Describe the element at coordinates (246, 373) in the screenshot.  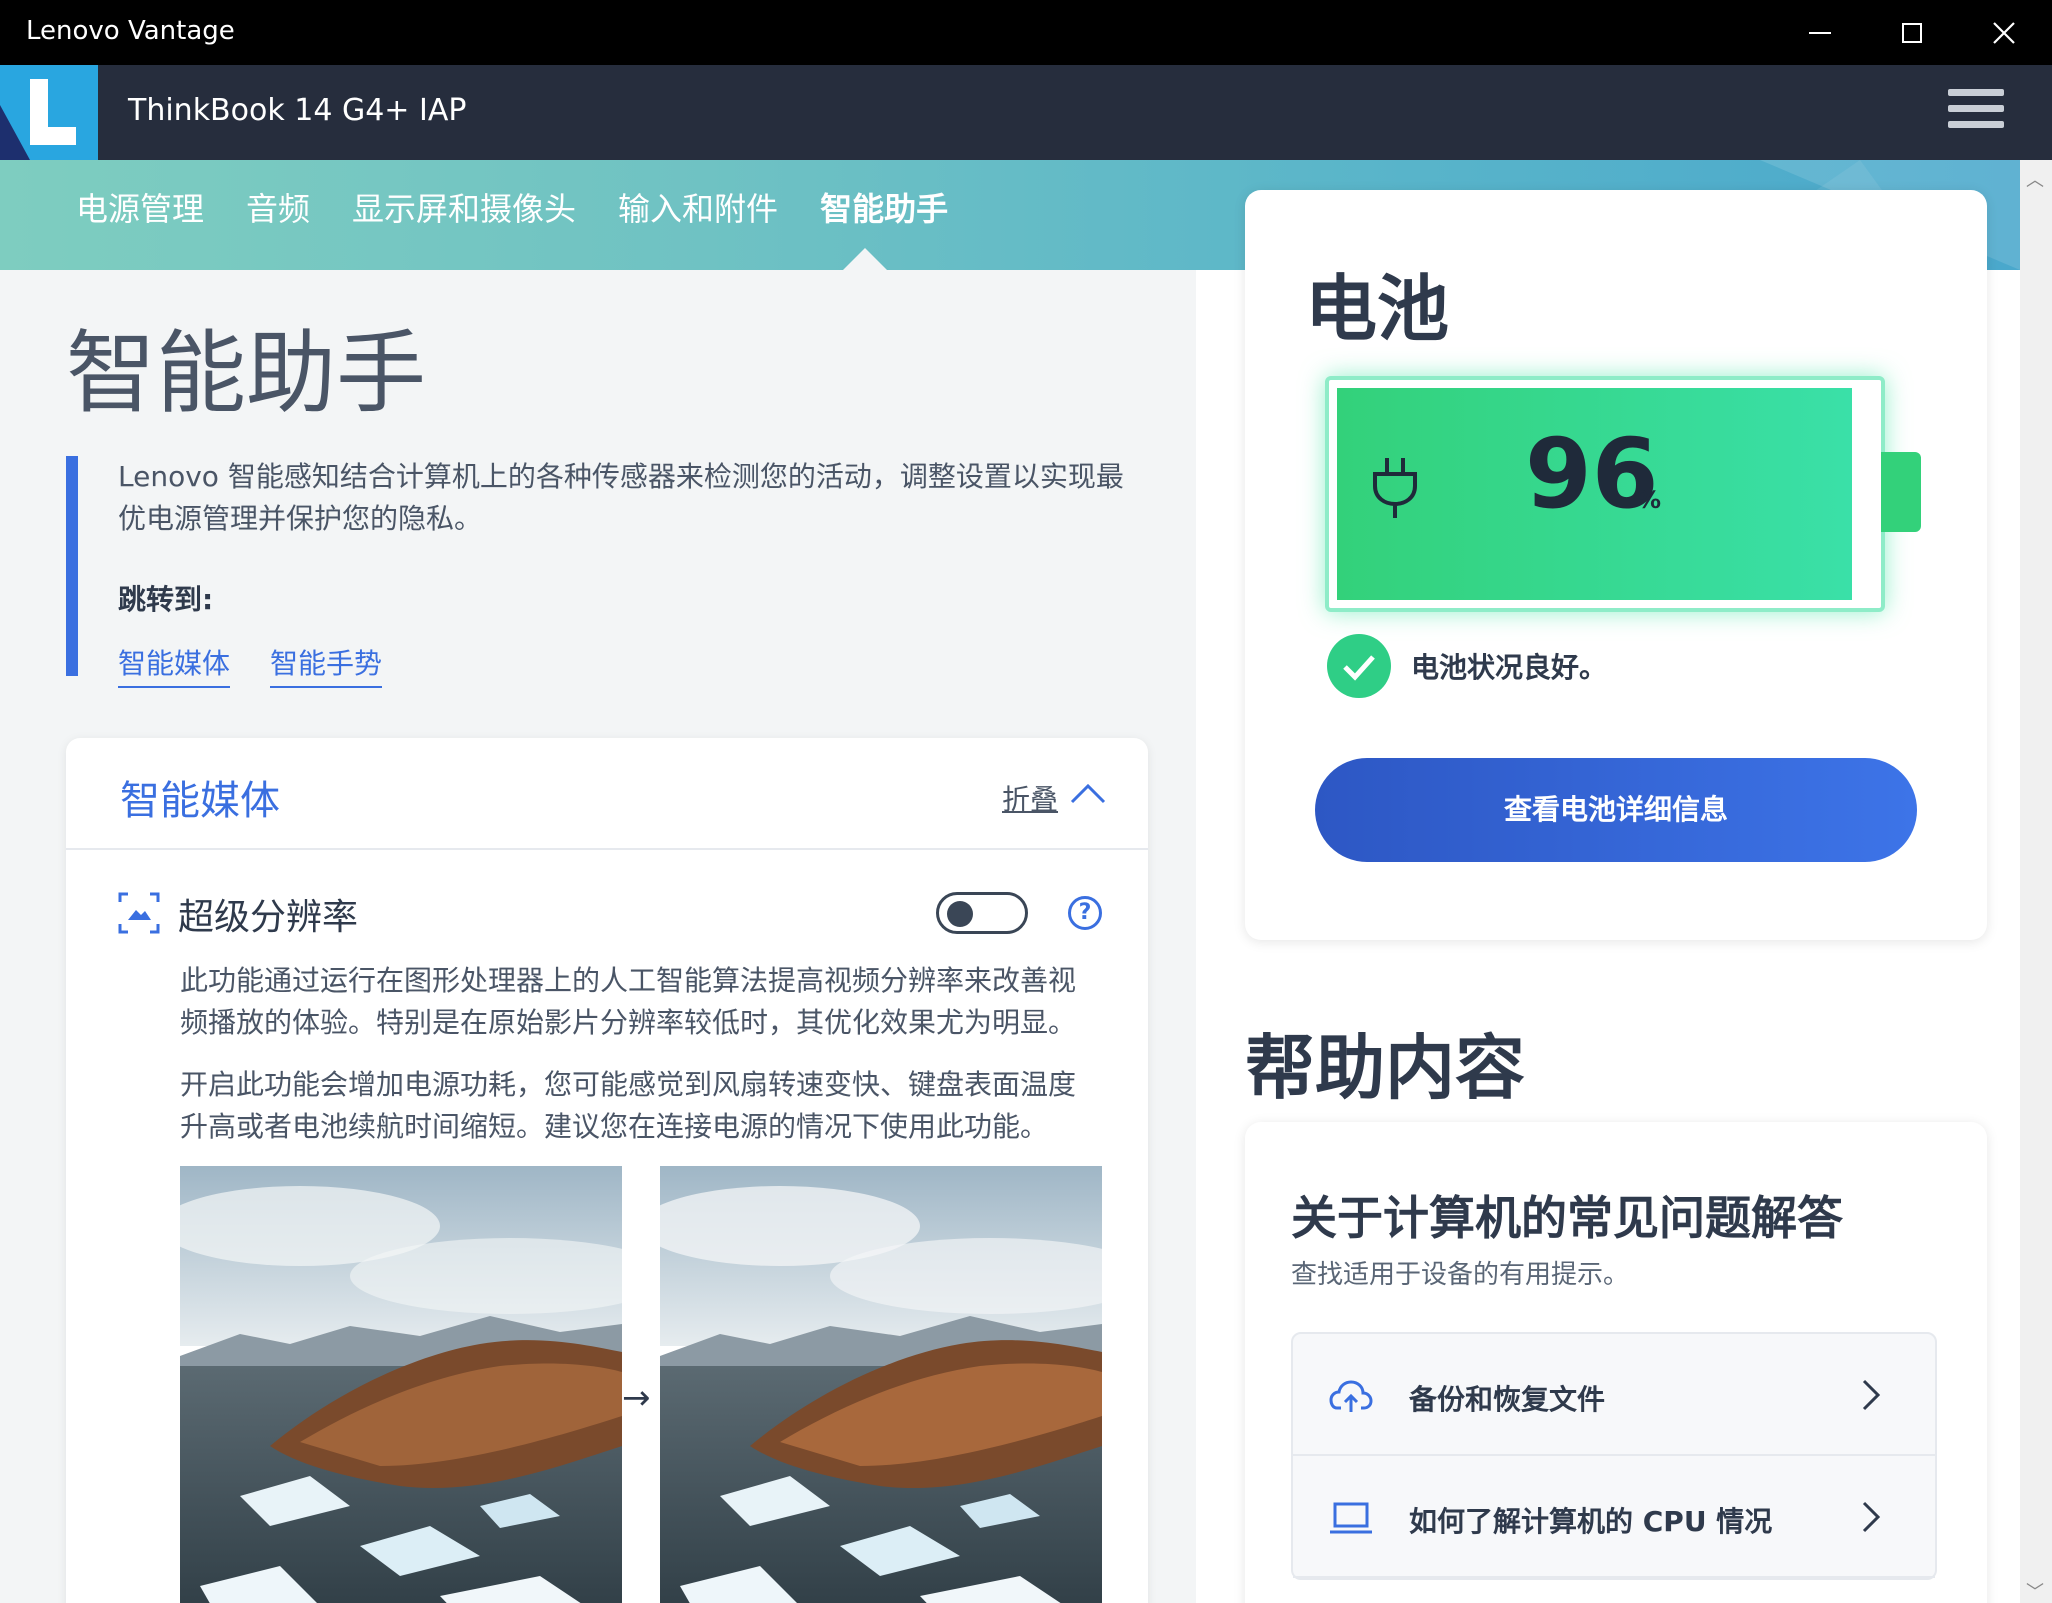
I see `page-title: 智能助手` at that location.